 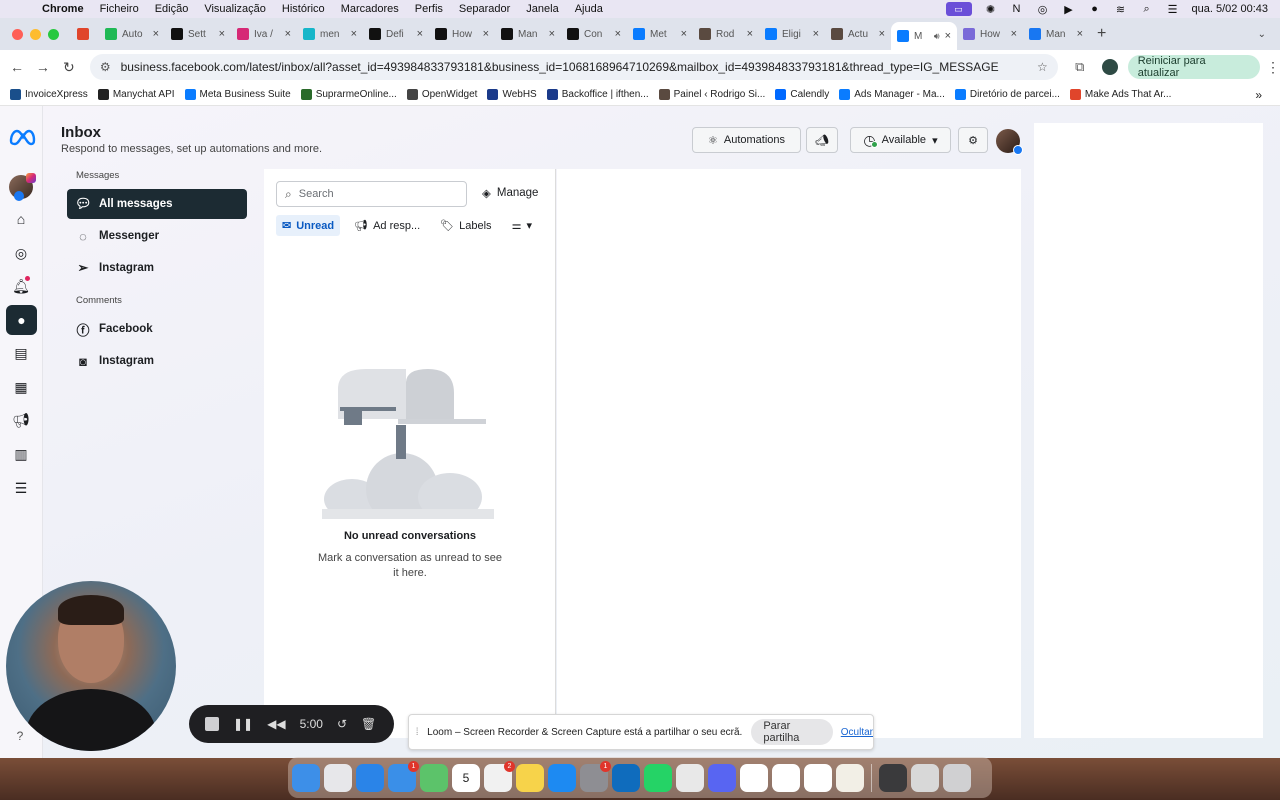 What do you see at coordinates (1258, 95) in the screenshot?
I see `more-bookmarks-icon: »` at bounding box center [1258, 95].